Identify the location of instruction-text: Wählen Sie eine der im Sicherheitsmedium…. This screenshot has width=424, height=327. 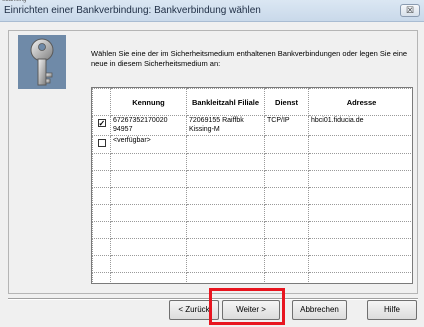
(249, 58).